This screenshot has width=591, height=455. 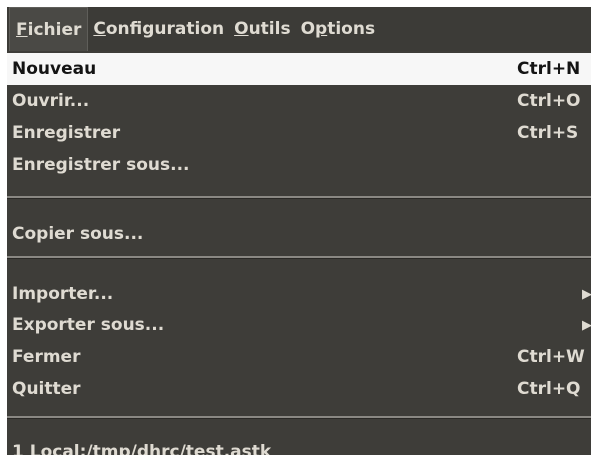 What do you see at coordinates (46, 357) in the screenshot?
I see `menu-item-fermer-label: Fermer` at bounding box center [46, 357].